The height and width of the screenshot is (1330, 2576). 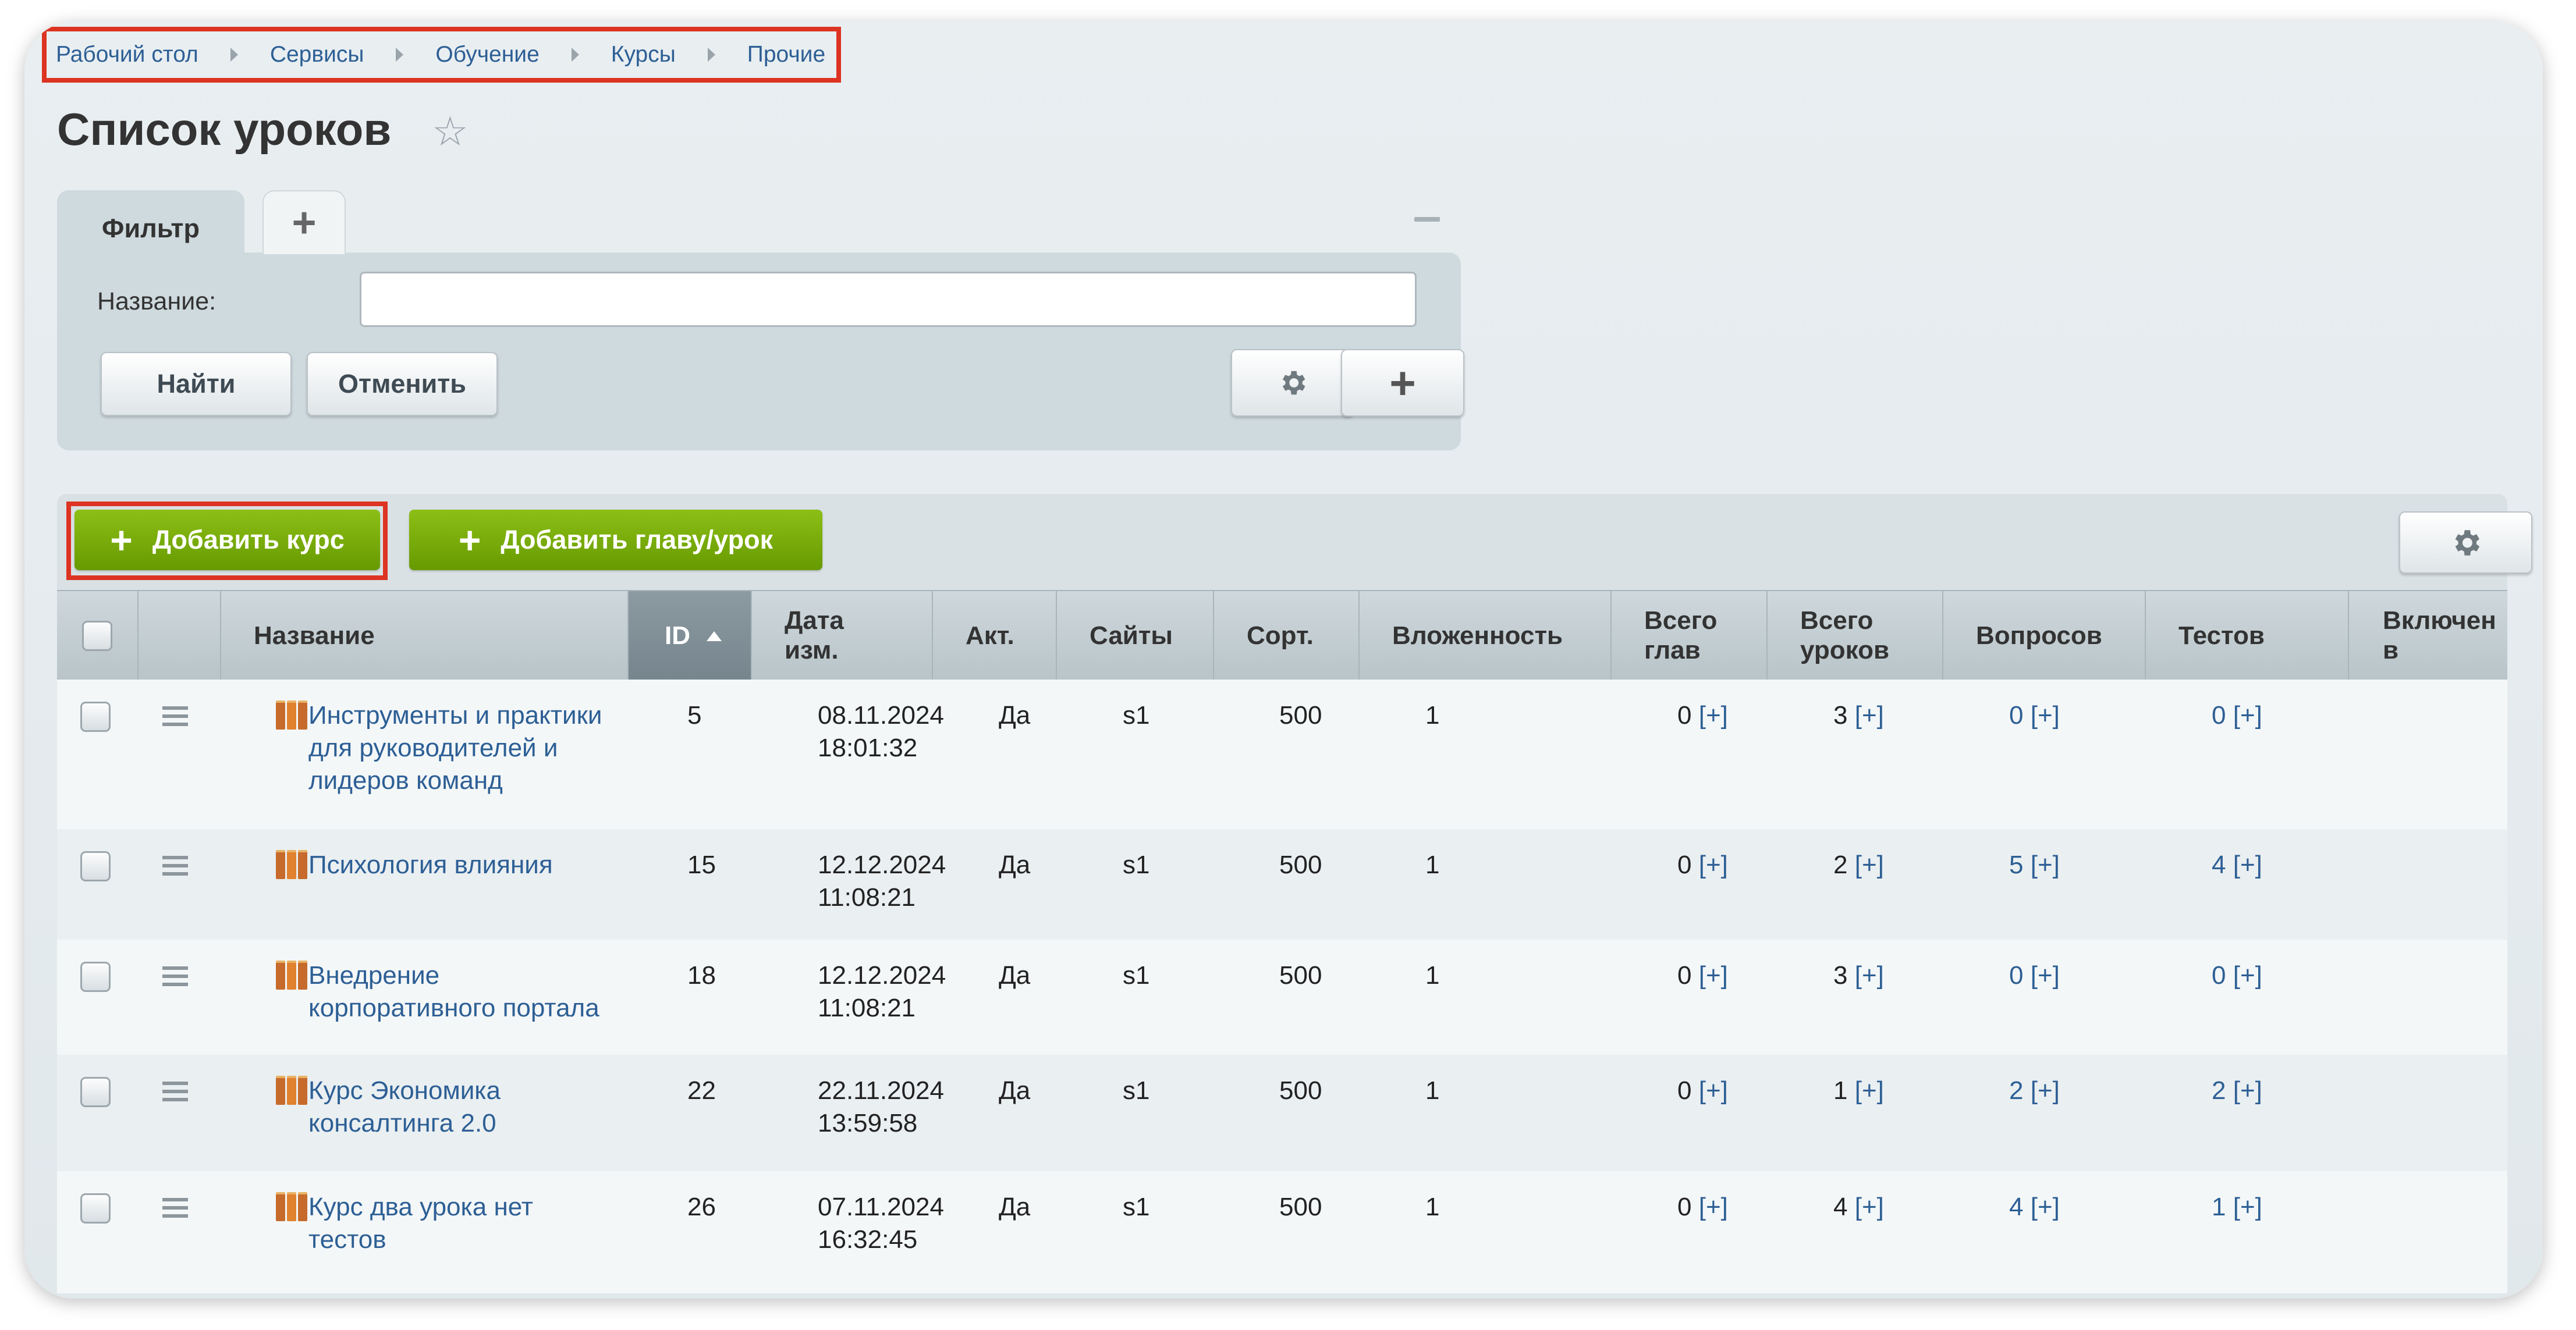 I want to click on tab-filter: Фильтр, so click(x=151, y=233).